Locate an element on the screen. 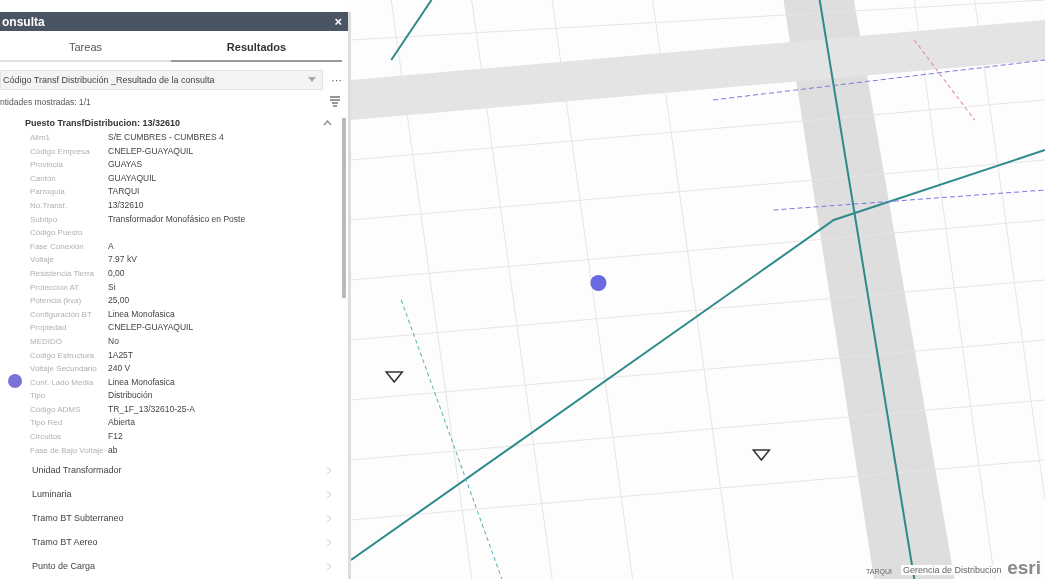 The width and height of the screenshot is (1045, 579). esri-logo: esri is located at coordinates (1024, 568).